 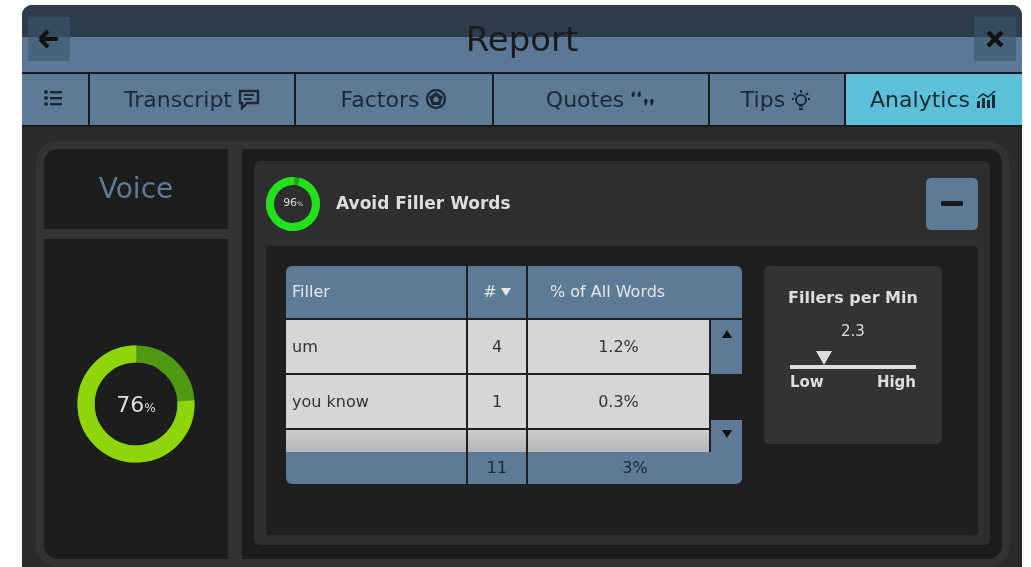 I want to click on table-cell: um, so click(x=376, y=346).